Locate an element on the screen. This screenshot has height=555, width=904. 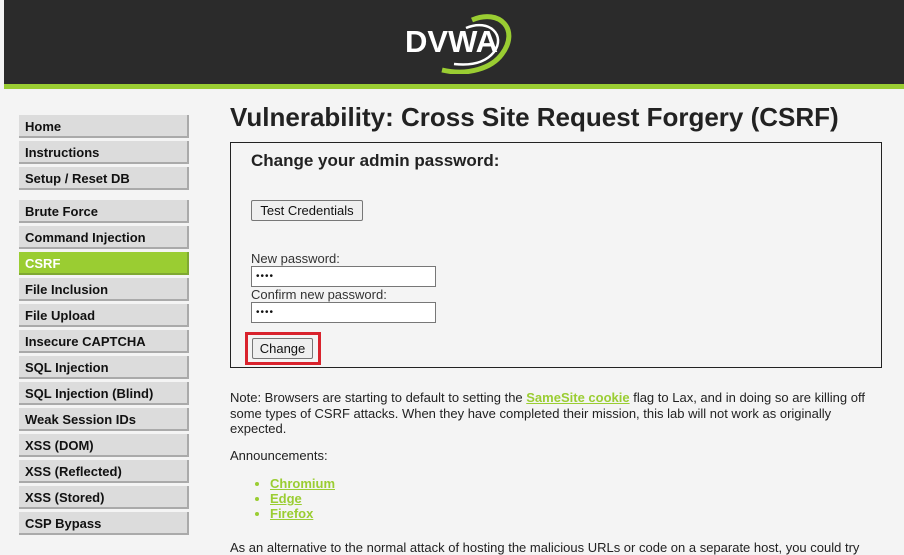
confirm-password-field: •••• is located at coordinates (343, 312).